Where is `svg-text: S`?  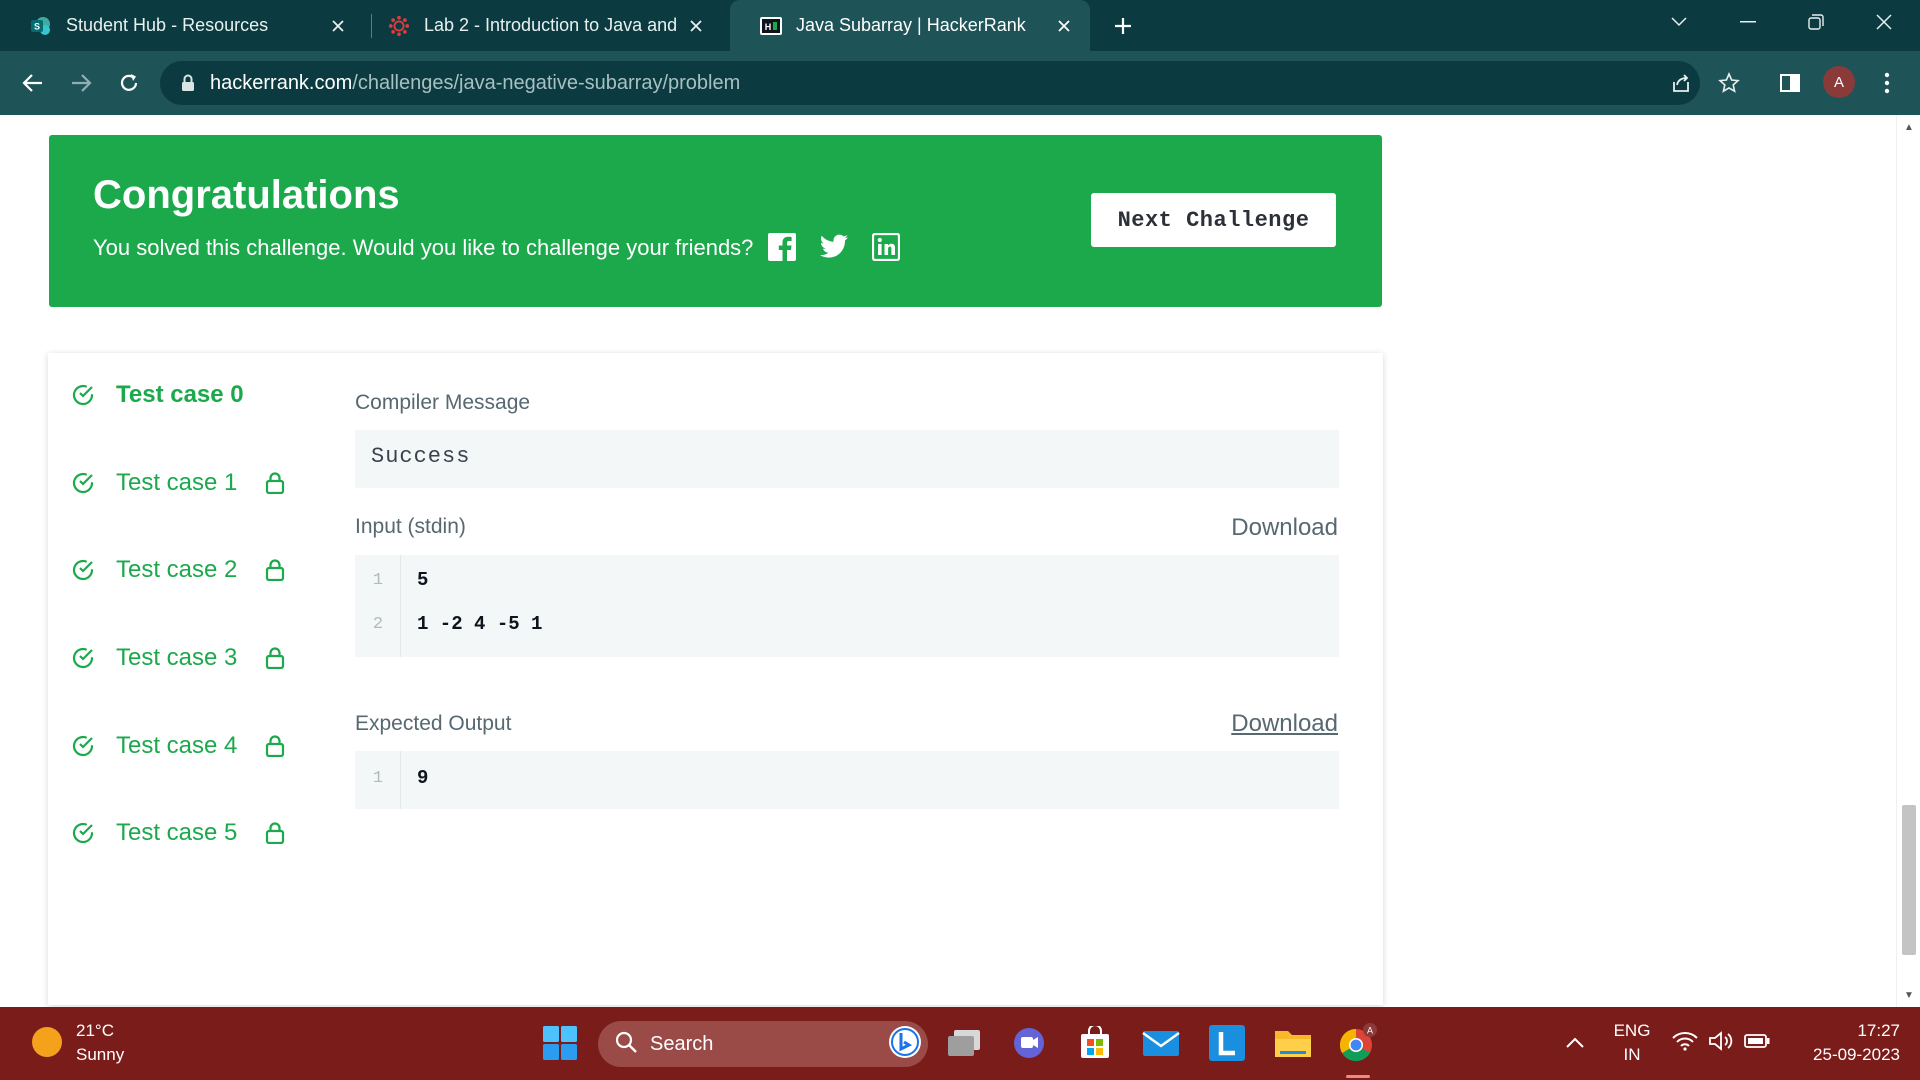
svg-text: S is located at coordinates (37, 26).